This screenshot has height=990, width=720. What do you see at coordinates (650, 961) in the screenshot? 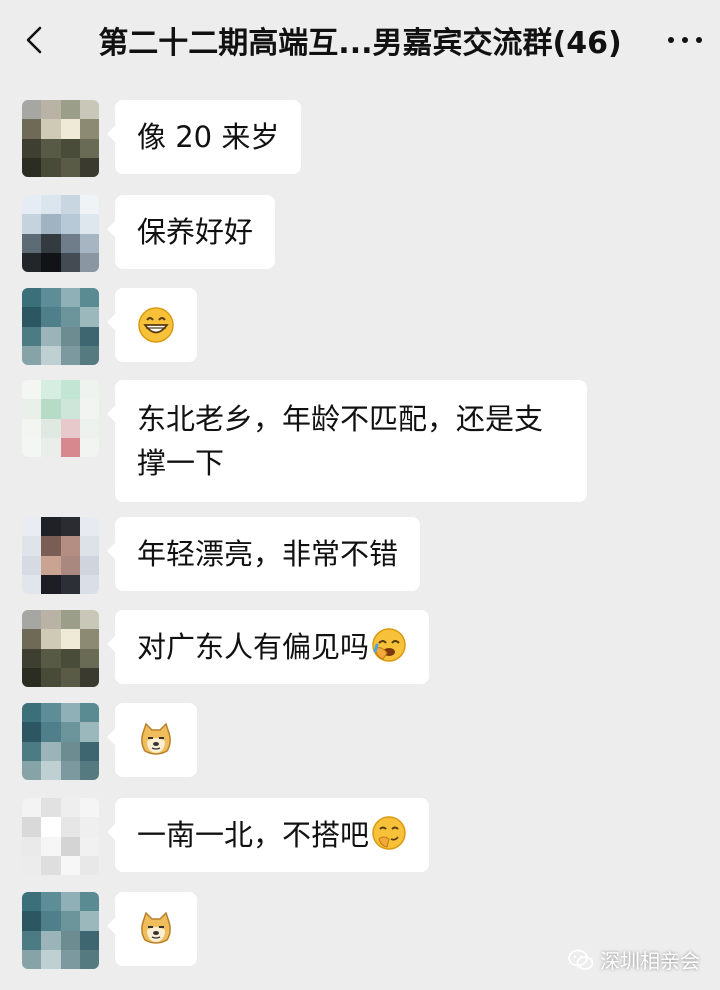
I see `watermark-text: 深圳相亲会` at bounding box center [650, 961].